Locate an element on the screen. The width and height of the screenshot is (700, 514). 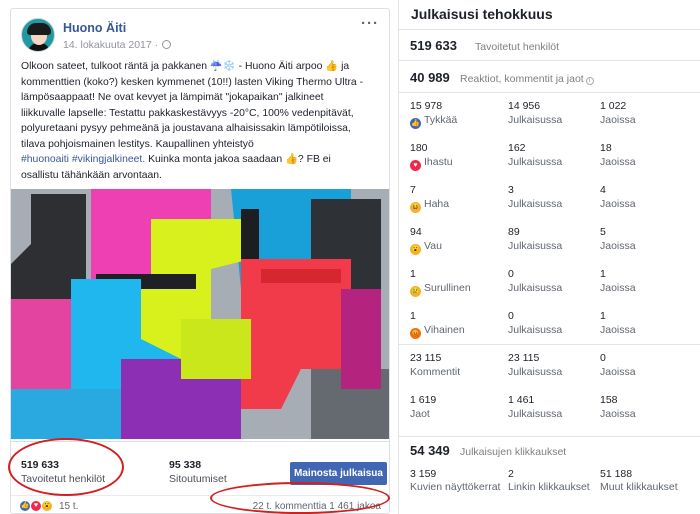
reaction-label-text: Vau is located at coordinates (433, 246).